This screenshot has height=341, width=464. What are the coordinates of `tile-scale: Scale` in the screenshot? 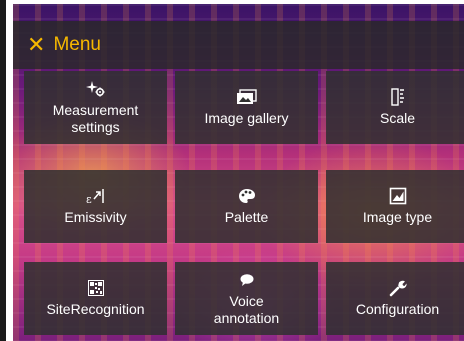 It's located at (395, 107).